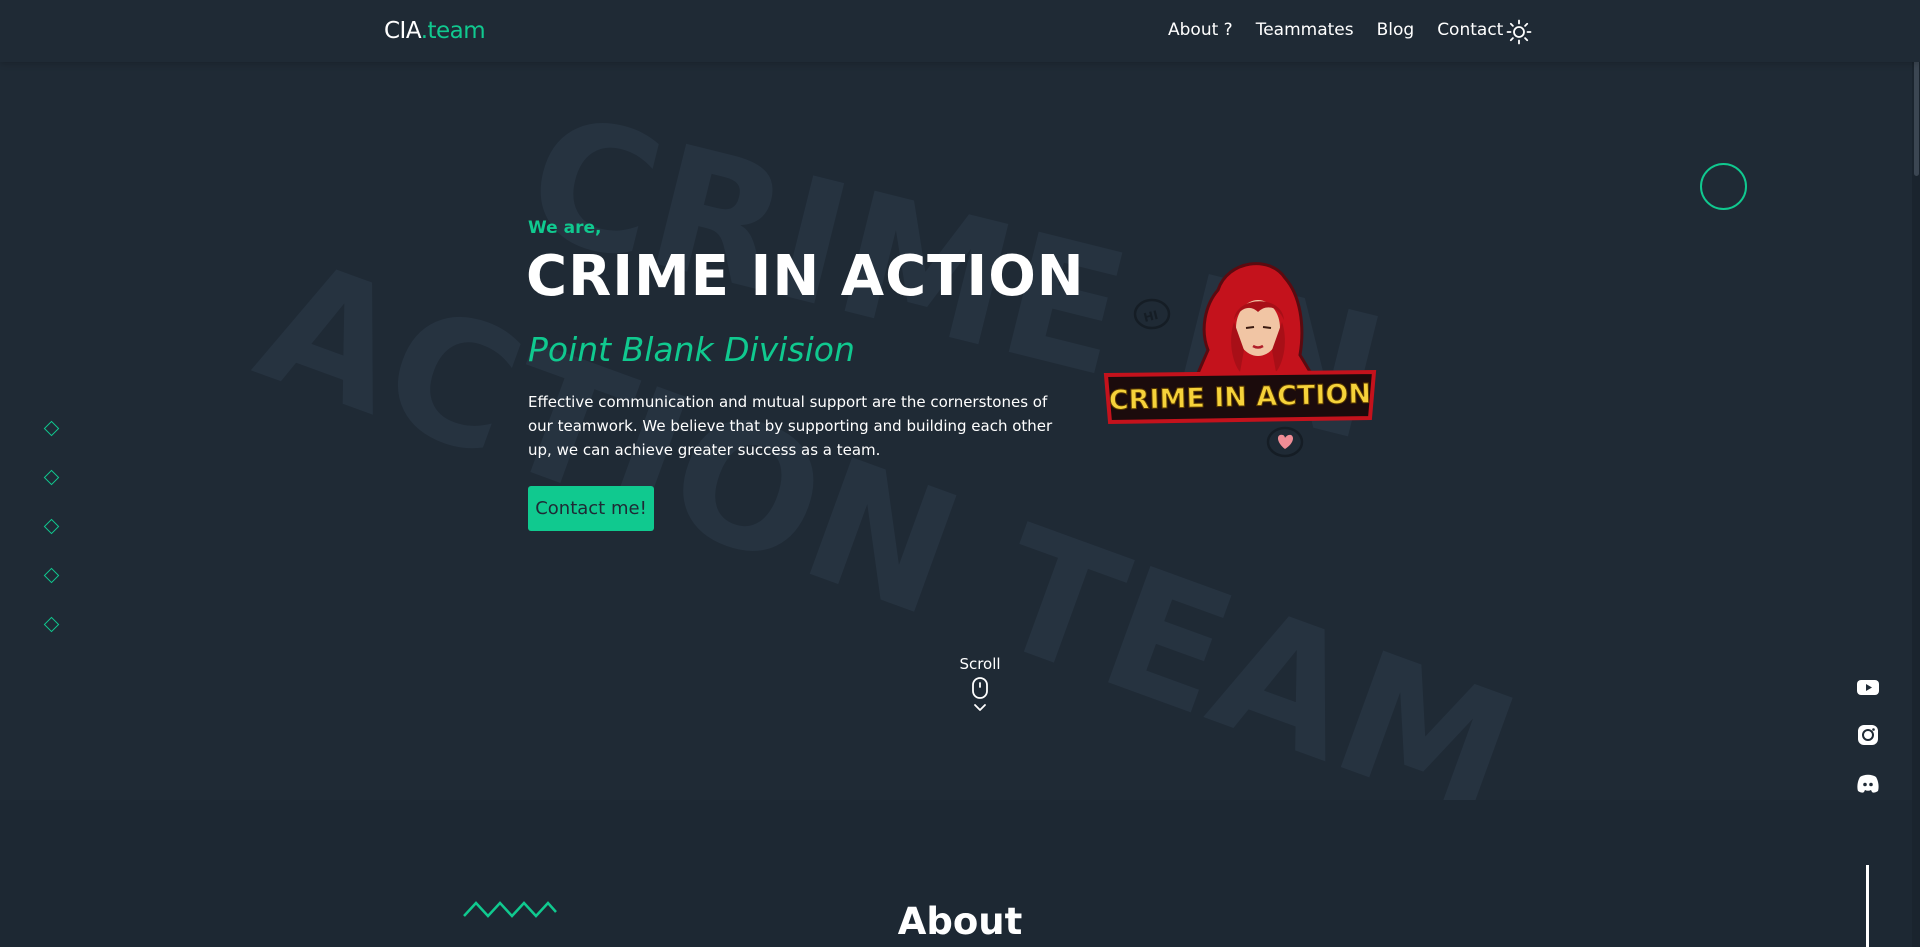  What do you see at coordinates (1305, 30) in the screenshot?
I see `nav-teammates: Teammates` at bounding box center [1305, 30].